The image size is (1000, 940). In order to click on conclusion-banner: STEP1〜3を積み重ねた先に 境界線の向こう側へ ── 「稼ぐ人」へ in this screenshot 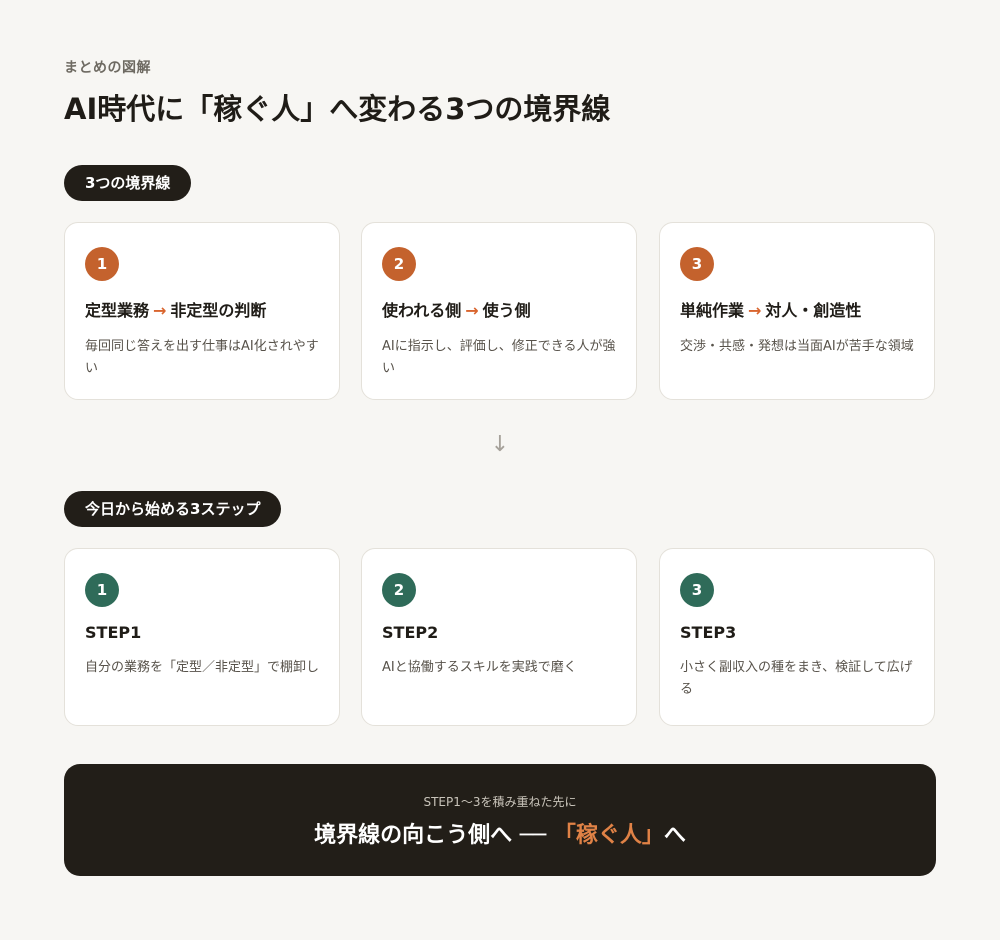, I will do `click(500, 820)`.